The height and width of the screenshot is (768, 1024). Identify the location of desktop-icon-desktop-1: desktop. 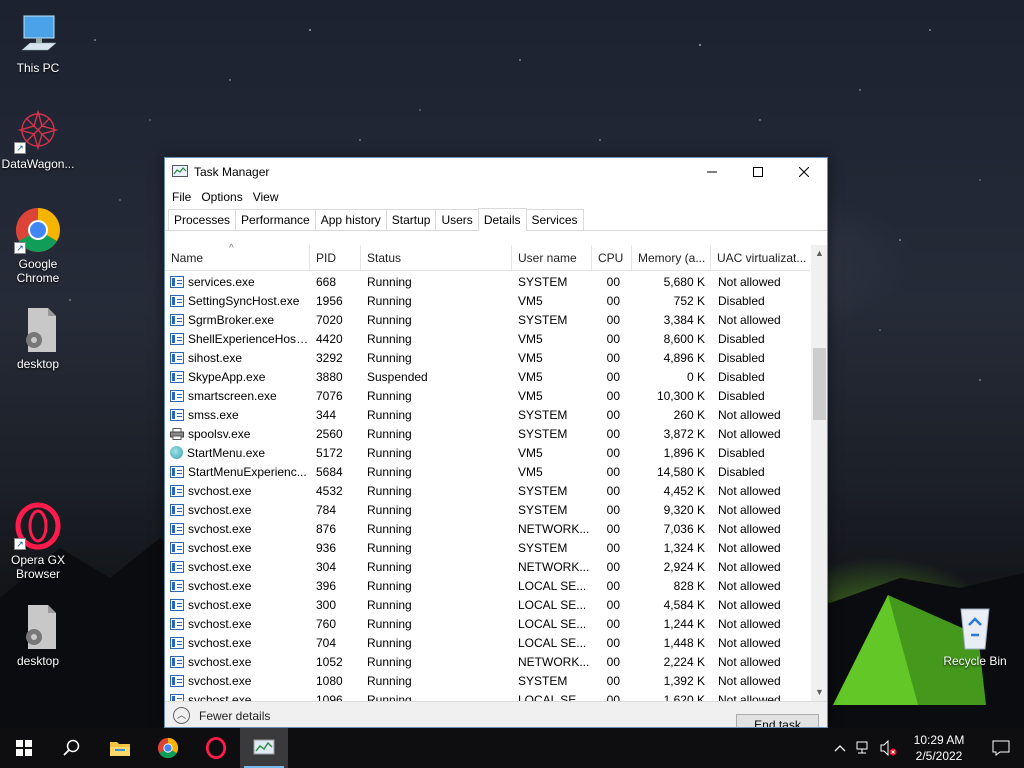
(38, 338).